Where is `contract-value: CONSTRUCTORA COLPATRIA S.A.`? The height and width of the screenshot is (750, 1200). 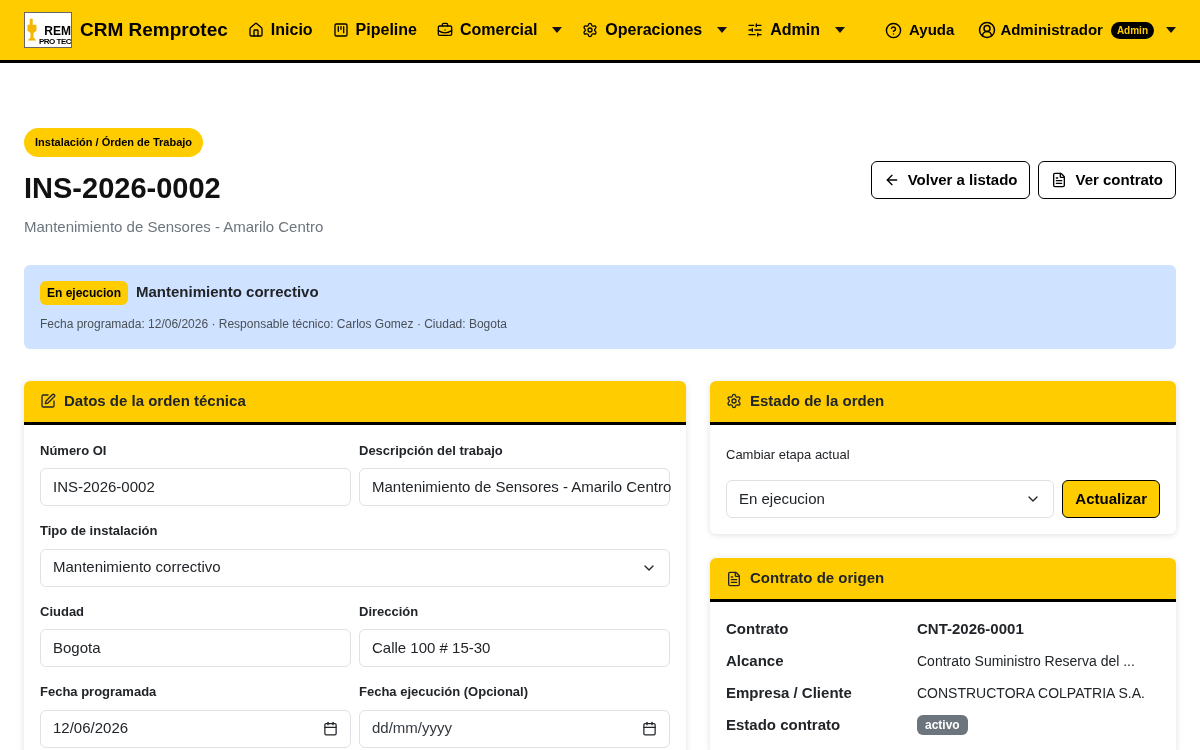
contract-value: CONSTRUCTORA COLPATRIA S.A. is located at coordinates (1031, 693).